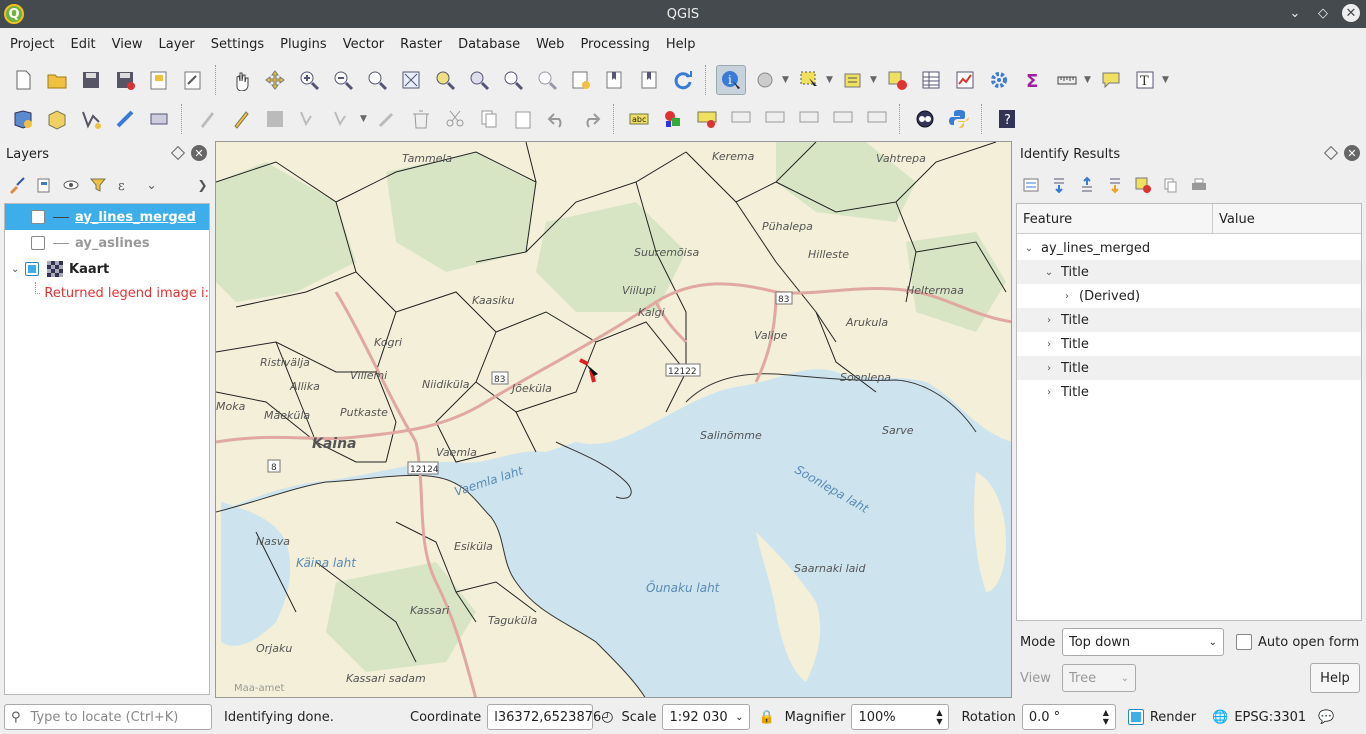  Describe the element at coordinates (765, 80) in the screenshot. I see `run-action-icon` at that location.